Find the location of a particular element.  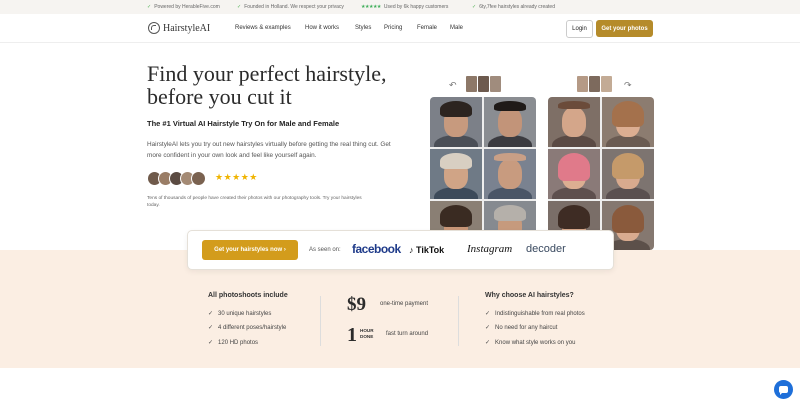

curved-arrow-icon: ↶ is located at coordinates (453, 85).